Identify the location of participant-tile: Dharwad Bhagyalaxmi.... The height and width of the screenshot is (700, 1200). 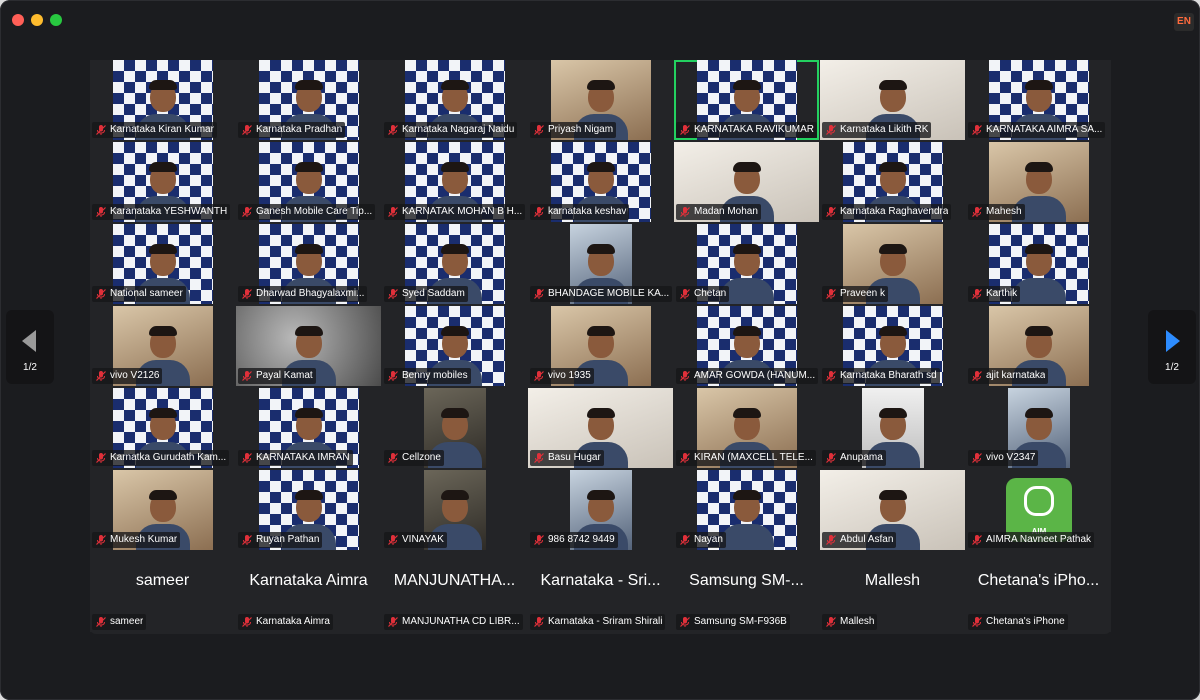
(308, 264).